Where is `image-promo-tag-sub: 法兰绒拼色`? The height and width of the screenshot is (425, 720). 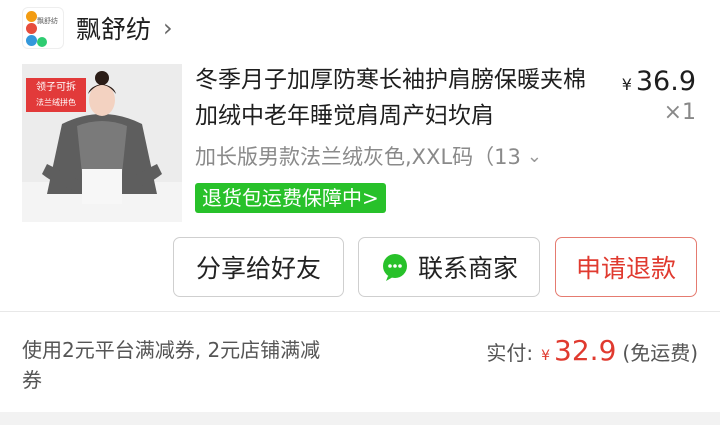
image-promo-tag-sub: 法兰绒拼色 is located at coordinates (56, 102).